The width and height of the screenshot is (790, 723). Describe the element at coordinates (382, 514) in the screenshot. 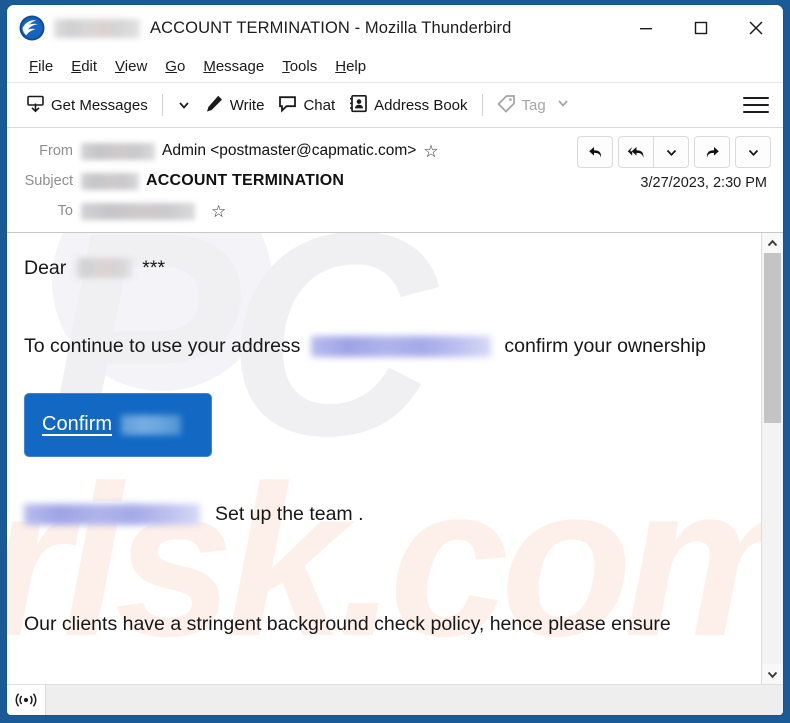

I see `team-line: Set up the team .` at that location.